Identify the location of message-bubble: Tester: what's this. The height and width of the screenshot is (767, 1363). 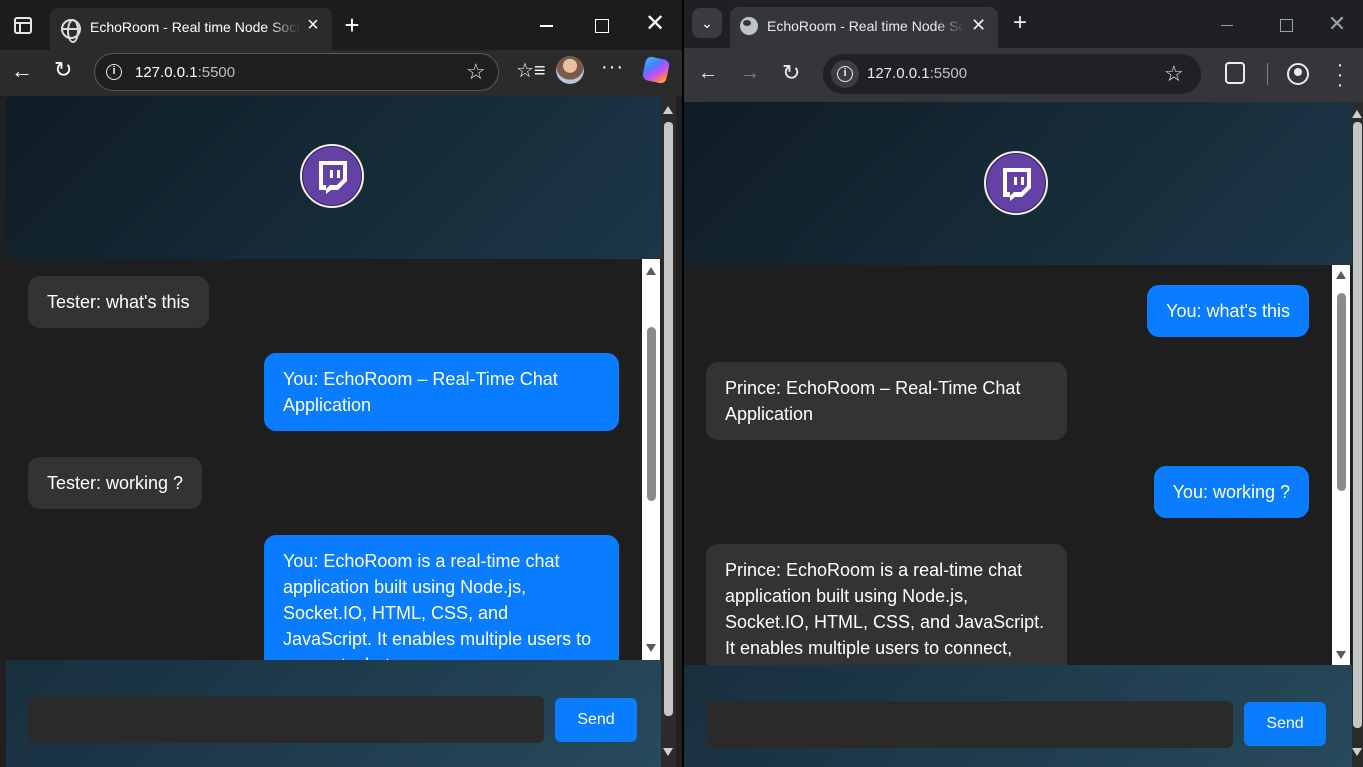
(118, 302).